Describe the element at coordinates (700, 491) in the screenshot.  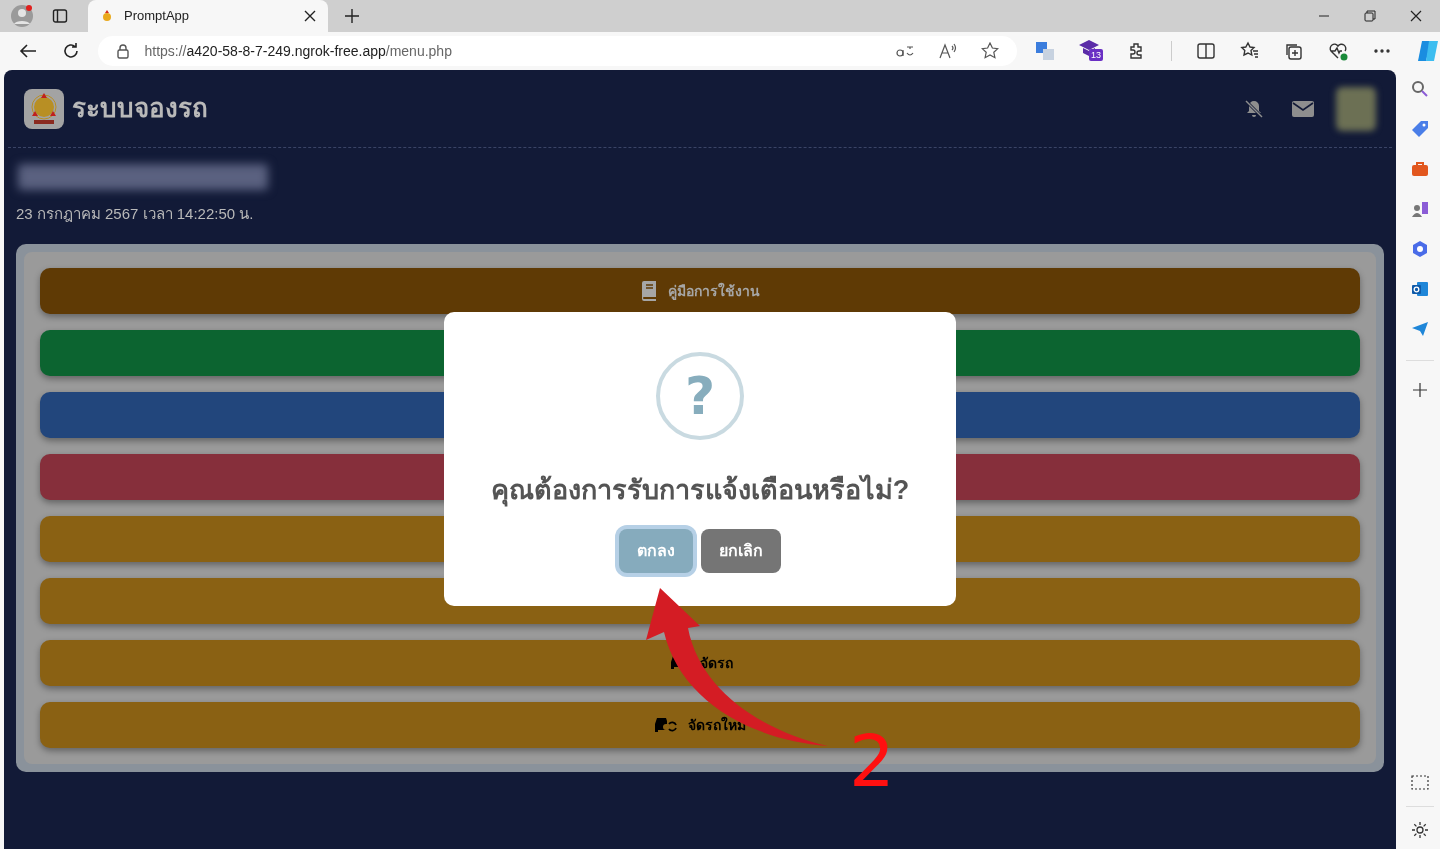
I see `dialog-question: คุณต้องการรับการแจ้งเตือนหรือไม่?` at that location.